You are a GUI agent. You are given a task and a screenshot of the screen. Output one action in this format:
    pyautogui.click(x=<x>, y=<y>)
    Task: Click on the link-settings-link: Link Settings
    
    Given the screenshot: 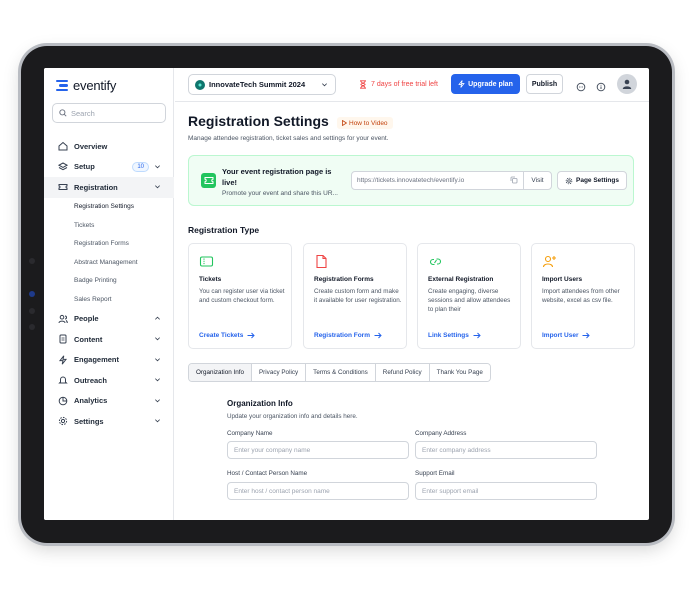 What is the action you would take?
    pyautogui.click(x=454, y=335)
    